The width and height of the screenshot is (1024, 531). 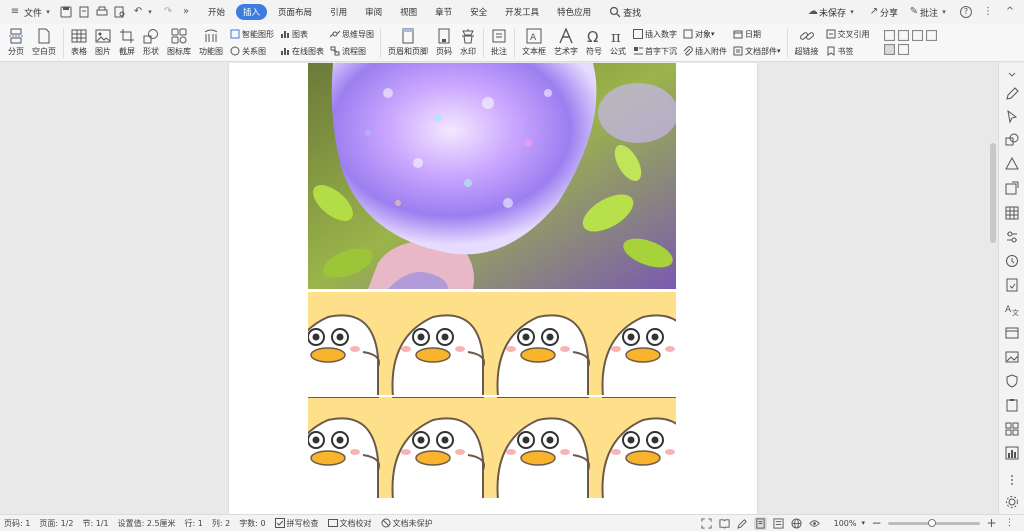 What do you see at coordinates (352, 51) in the screenshot?
I see `flowchart-button: 流程图` at bounding box center [352, 51].